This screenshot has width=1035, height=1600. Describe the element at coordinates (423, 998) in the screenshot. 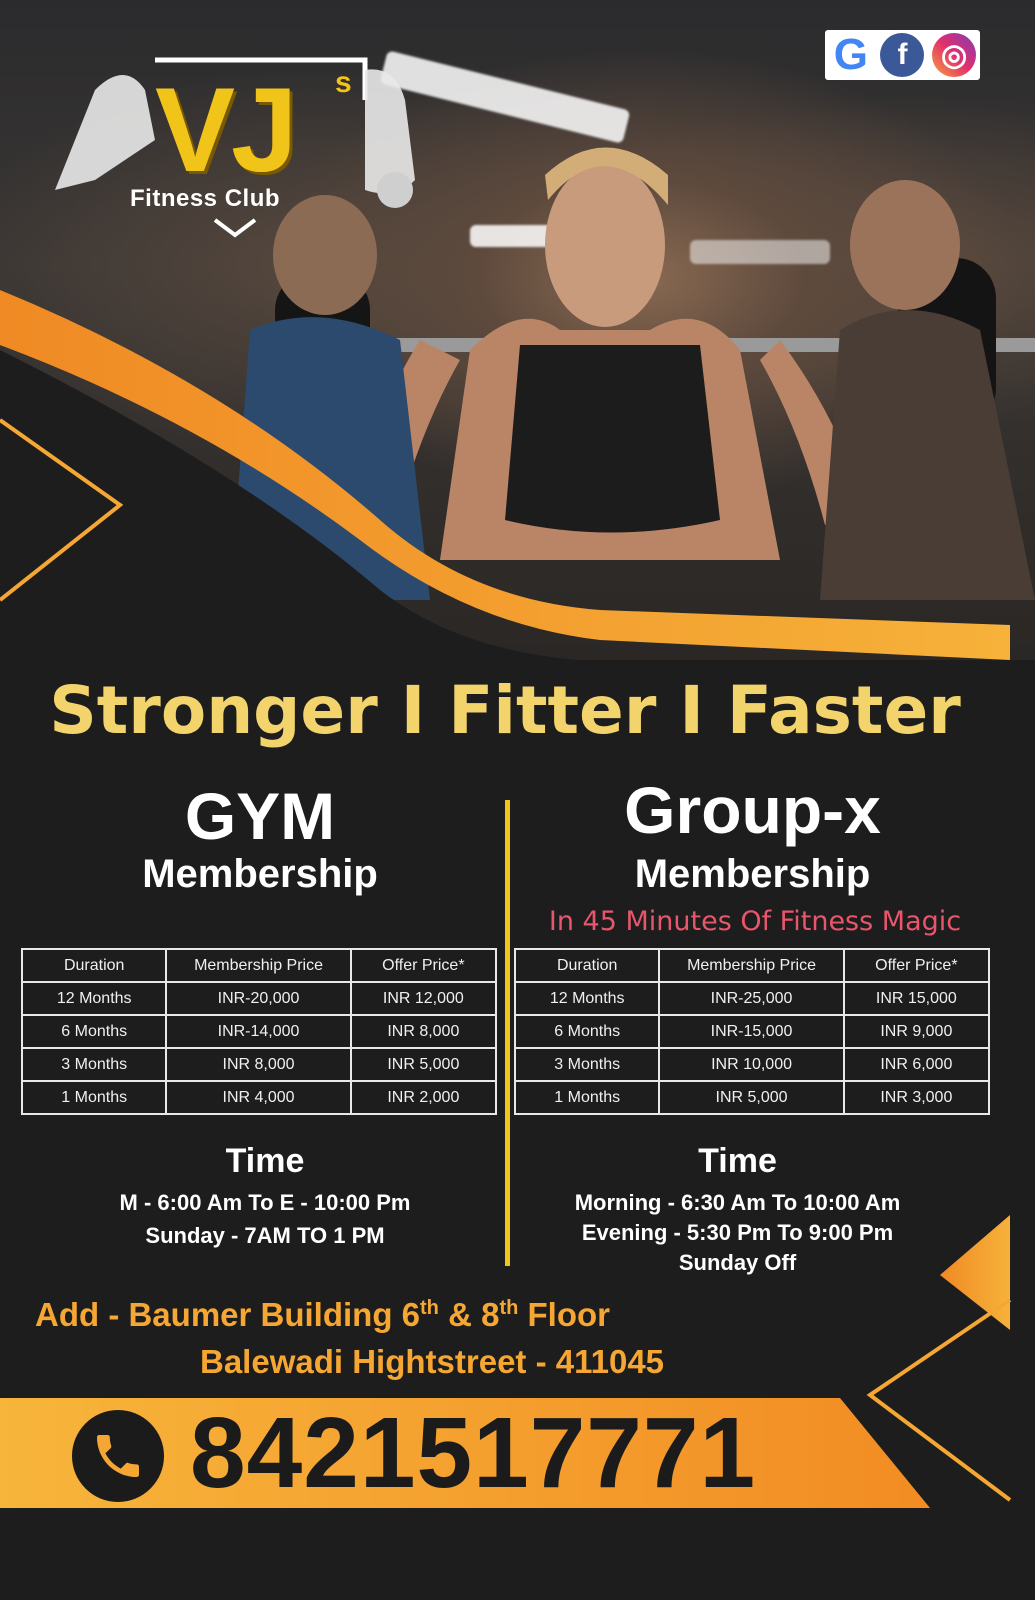

I see `offer-cell: INR 12,000` at that location.